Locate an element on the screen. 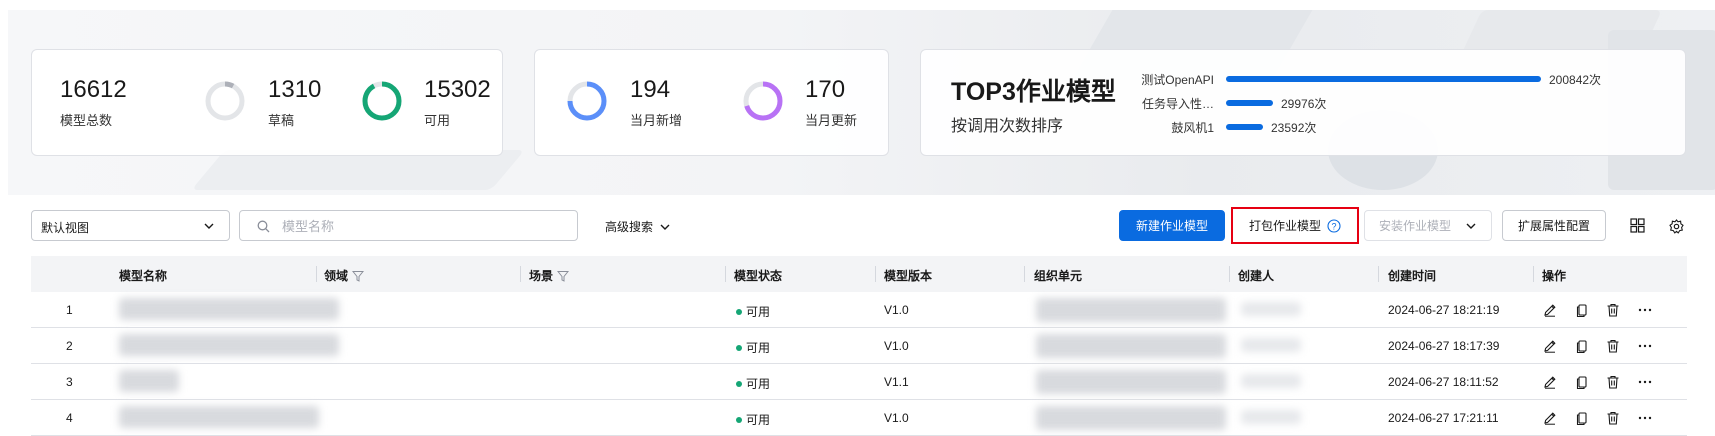 The width and height of the screenshot is (1715, 436). total-models-value: 16612 is located at coordinates (93, 89).